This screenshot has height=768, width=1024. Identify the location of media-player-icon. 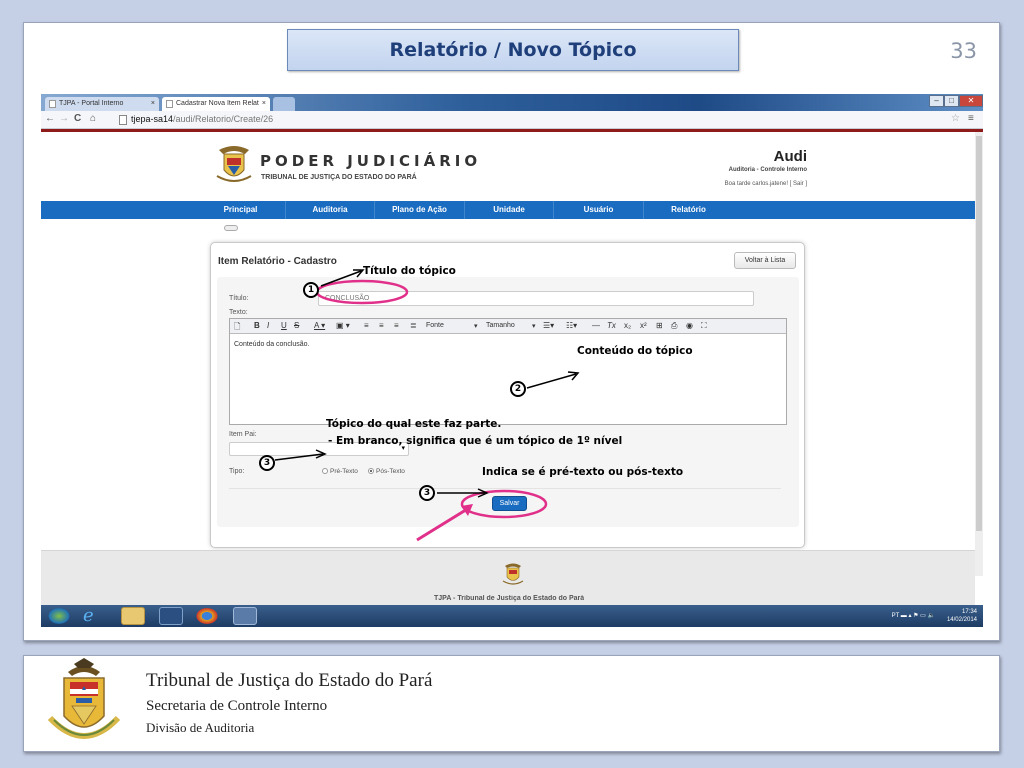
(171, 616).